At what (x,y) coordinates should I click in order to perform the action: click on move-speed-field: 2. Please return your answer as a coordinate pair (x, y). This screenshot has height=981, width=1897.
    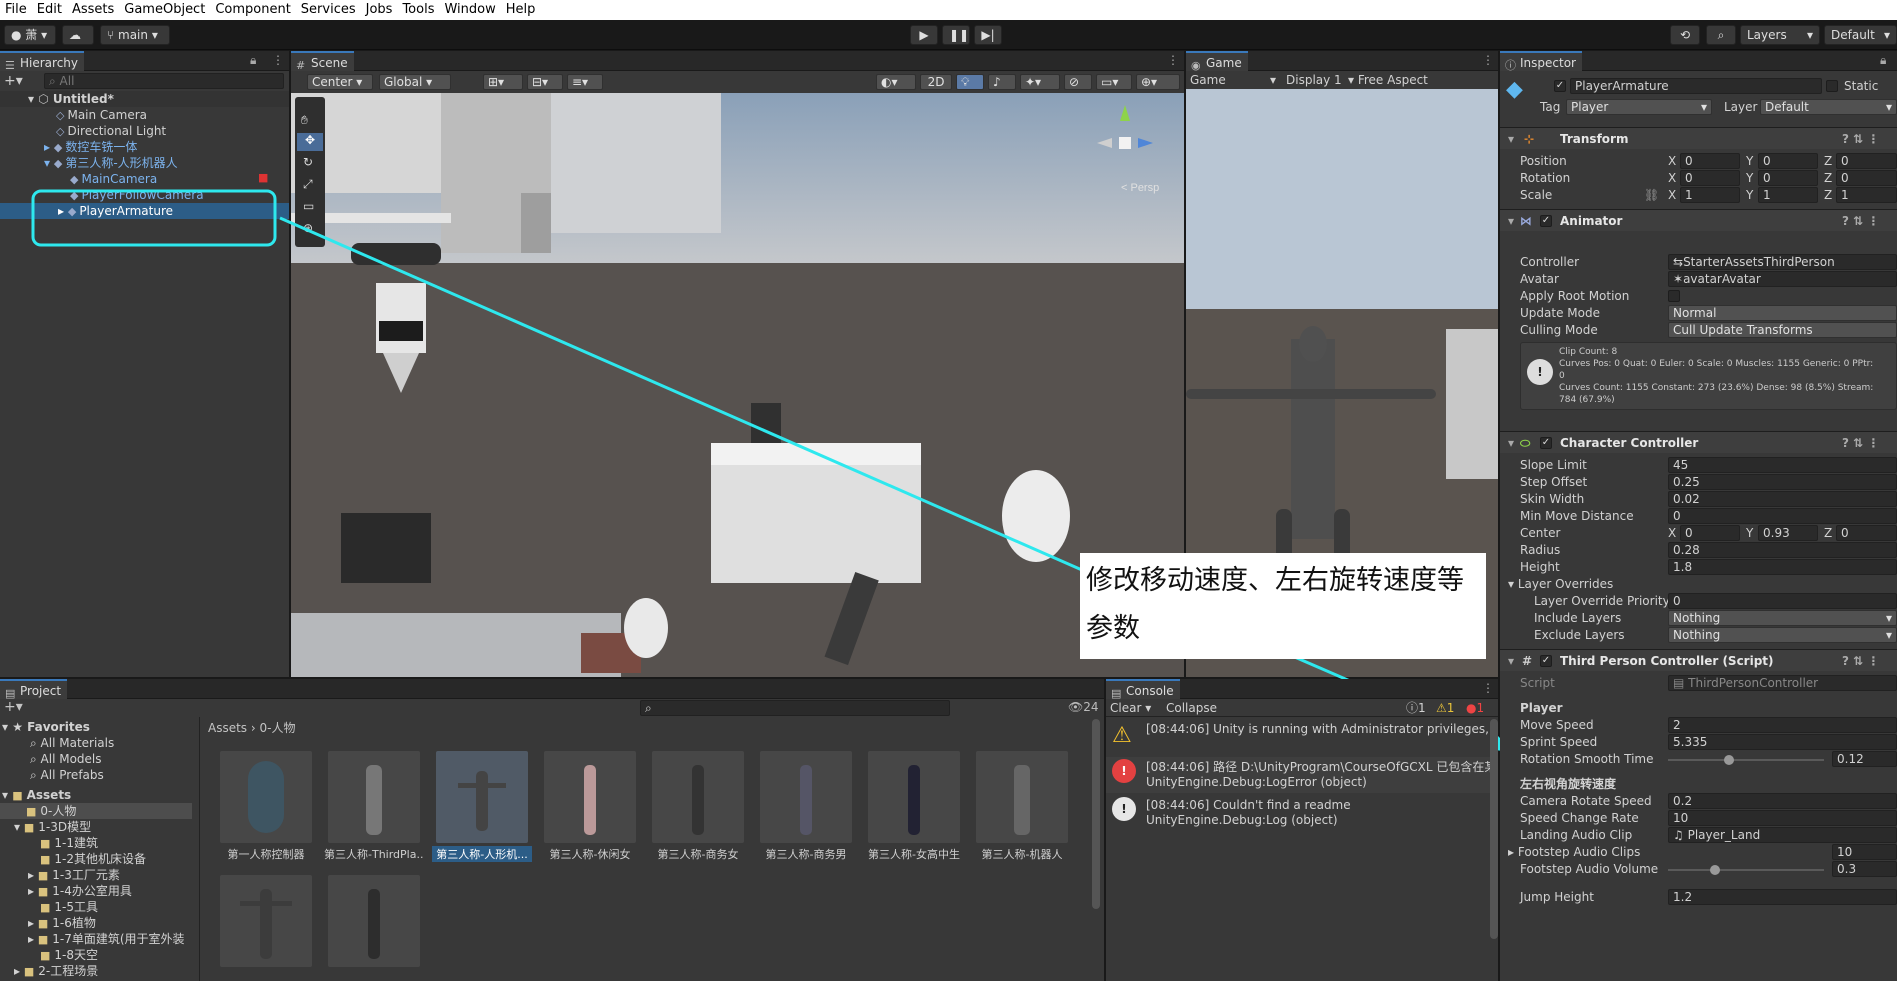
    Looking at the image, I should click on (1782, 725).